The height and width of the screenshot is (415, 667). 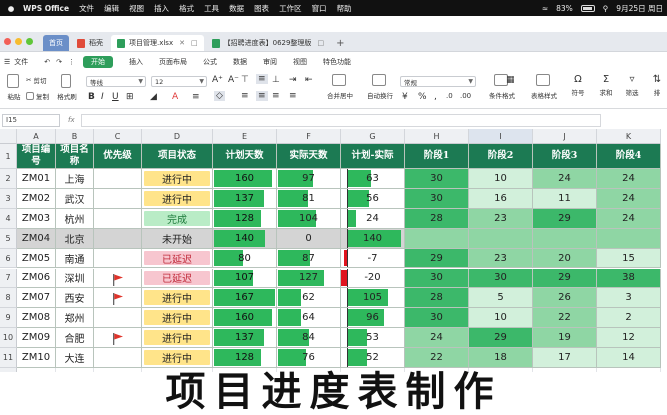 What do you see at coordinates (587, 8) in the screenshot?
I see `battery-icon` at bounding box center [587, 8].